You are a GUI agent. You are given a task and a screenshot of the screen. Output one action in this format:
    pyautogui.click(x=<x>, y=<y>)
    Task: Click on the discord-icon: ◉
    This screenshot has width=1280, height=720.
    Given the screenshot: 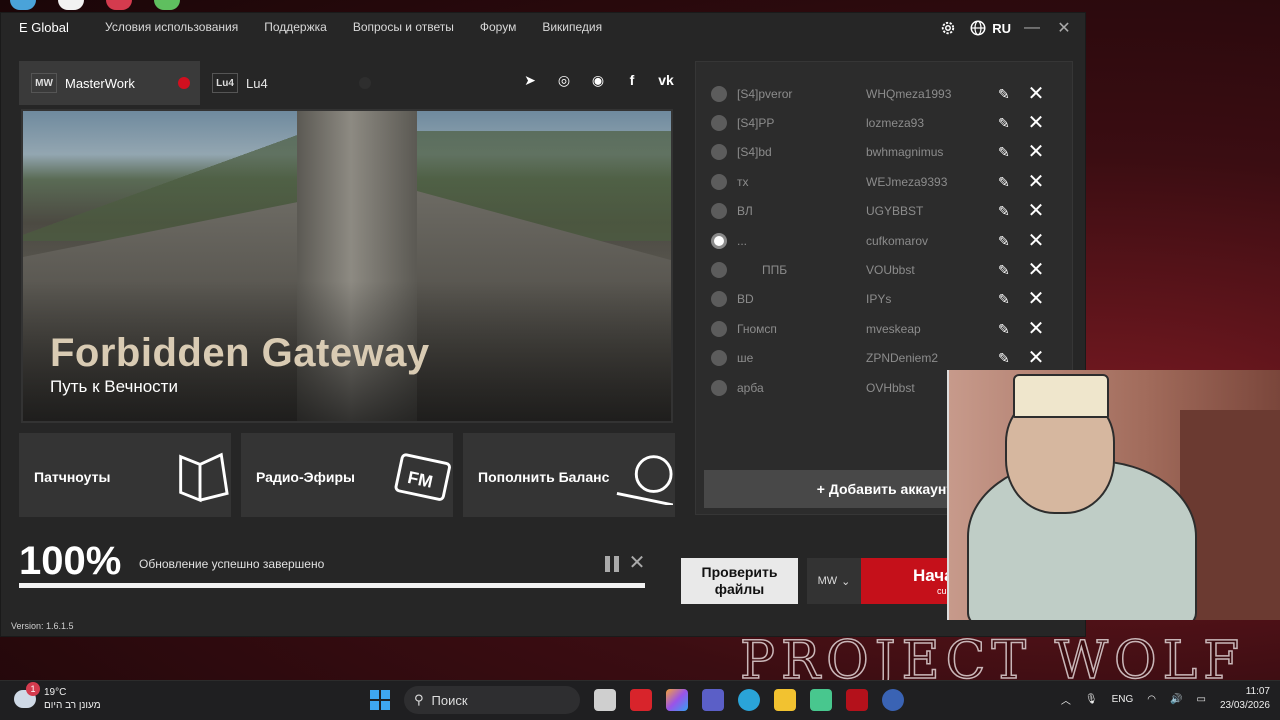 What is the action you would take?
    pyautogui.click(x=598, y=80)
    